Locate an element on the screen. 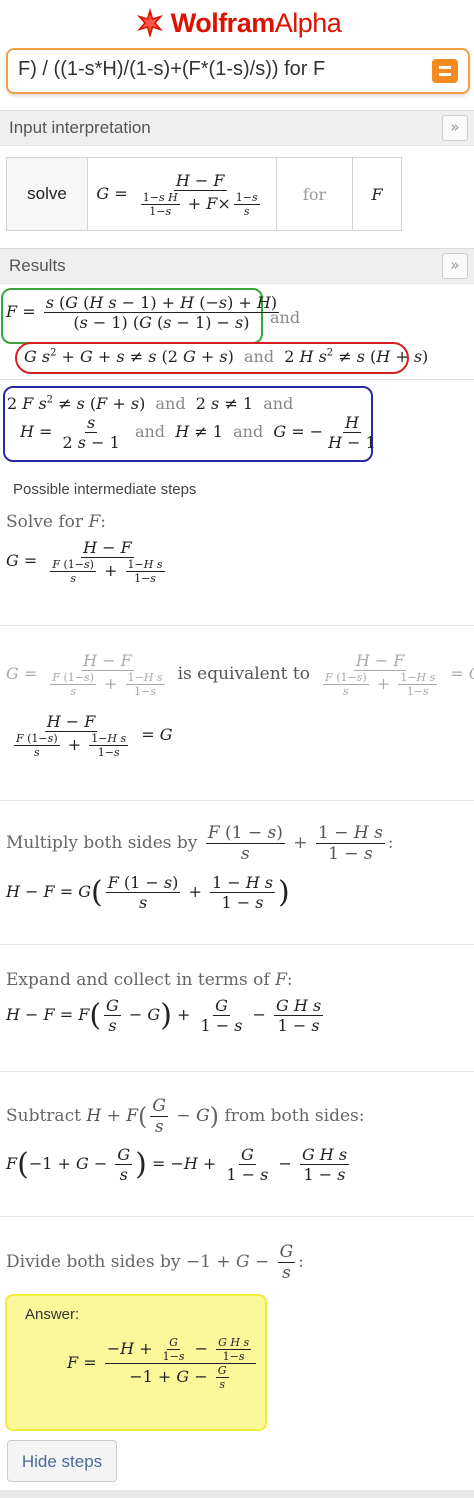  step-divide-label: Divide both sides by is located at coordinates (93, 1262).